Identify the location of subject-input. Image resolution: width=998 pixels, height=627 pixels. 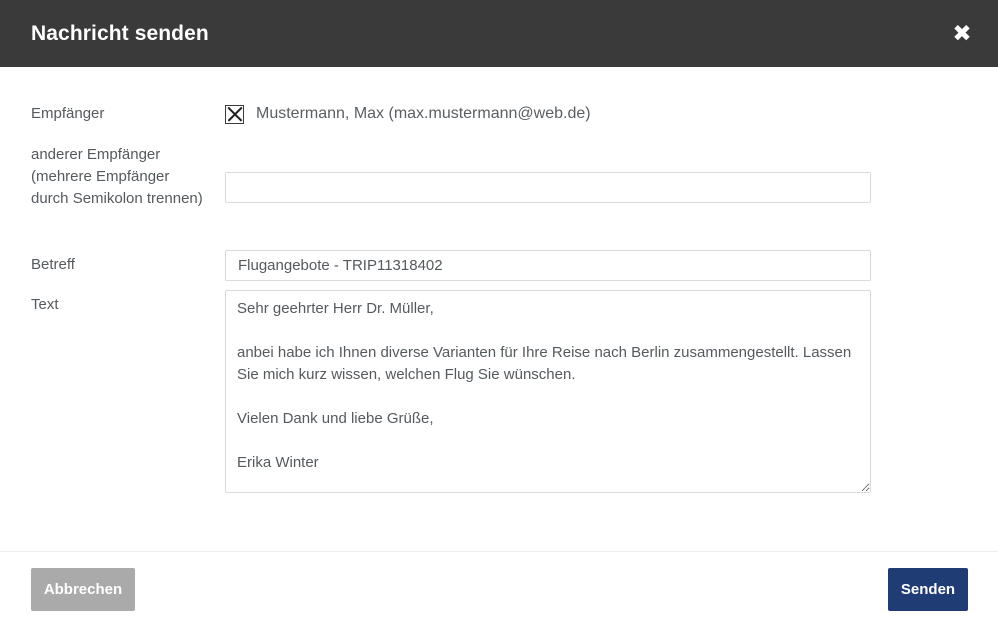
(548, 265).